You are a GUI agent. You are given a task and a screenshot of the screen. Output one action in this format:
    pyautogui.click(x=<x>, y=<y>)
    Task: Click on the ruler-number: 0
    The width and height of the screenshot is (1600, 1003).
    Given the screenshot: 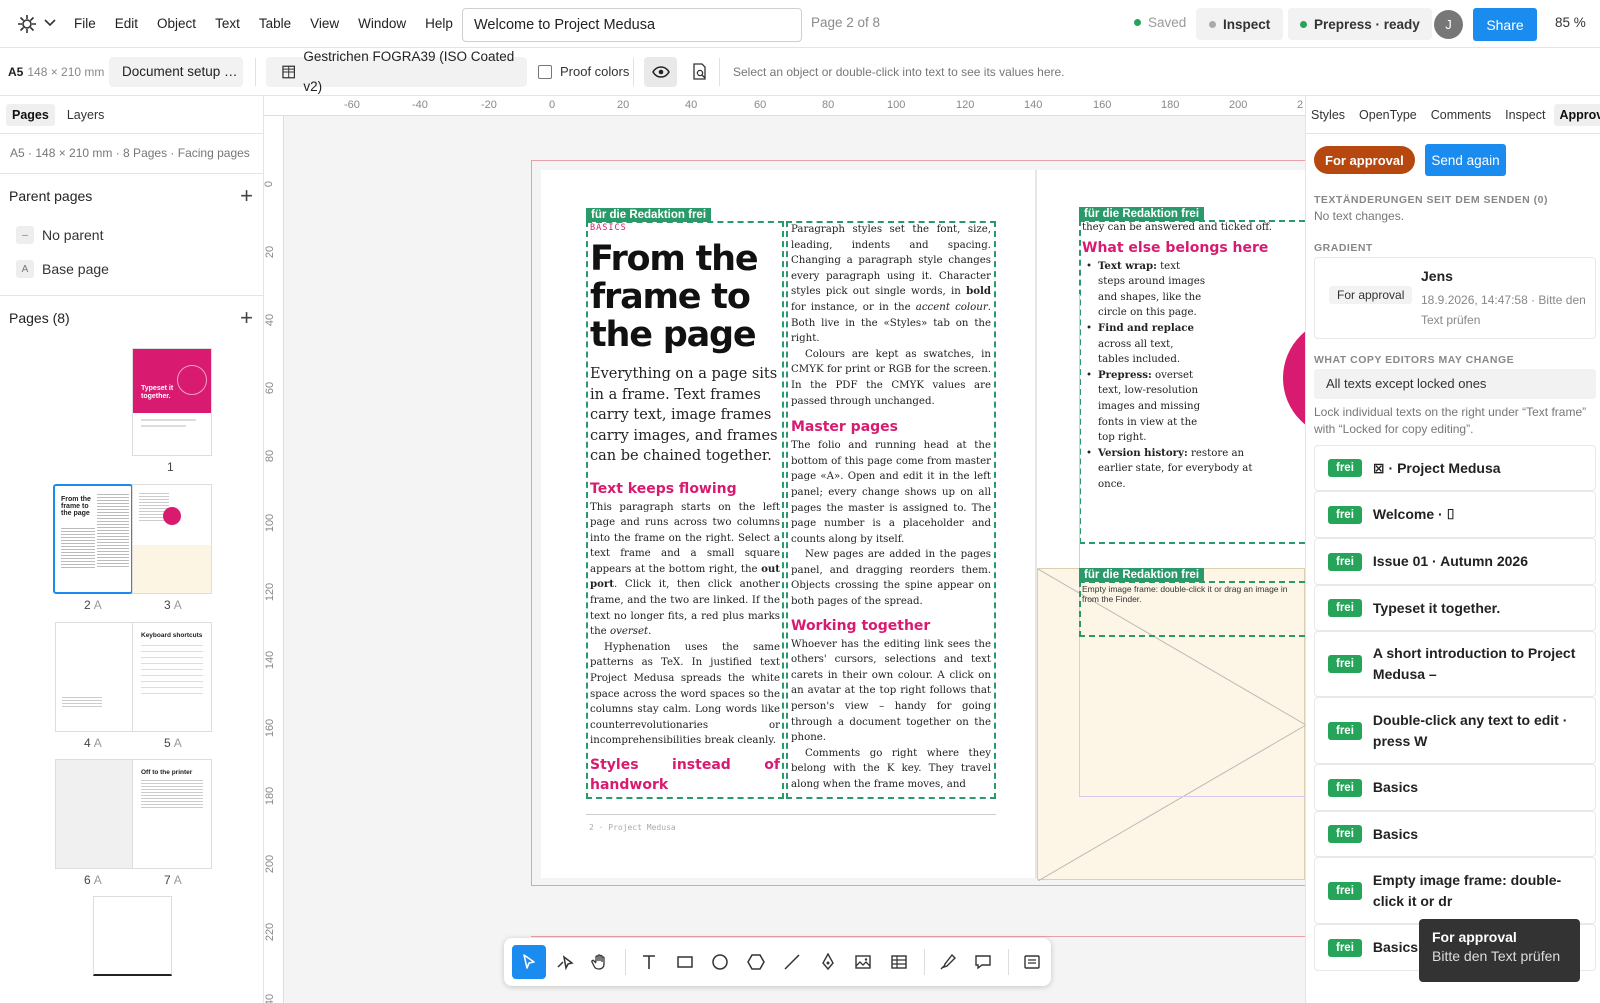 What is the action you would take?
    pyautogui.click(x=552, y=105)
    